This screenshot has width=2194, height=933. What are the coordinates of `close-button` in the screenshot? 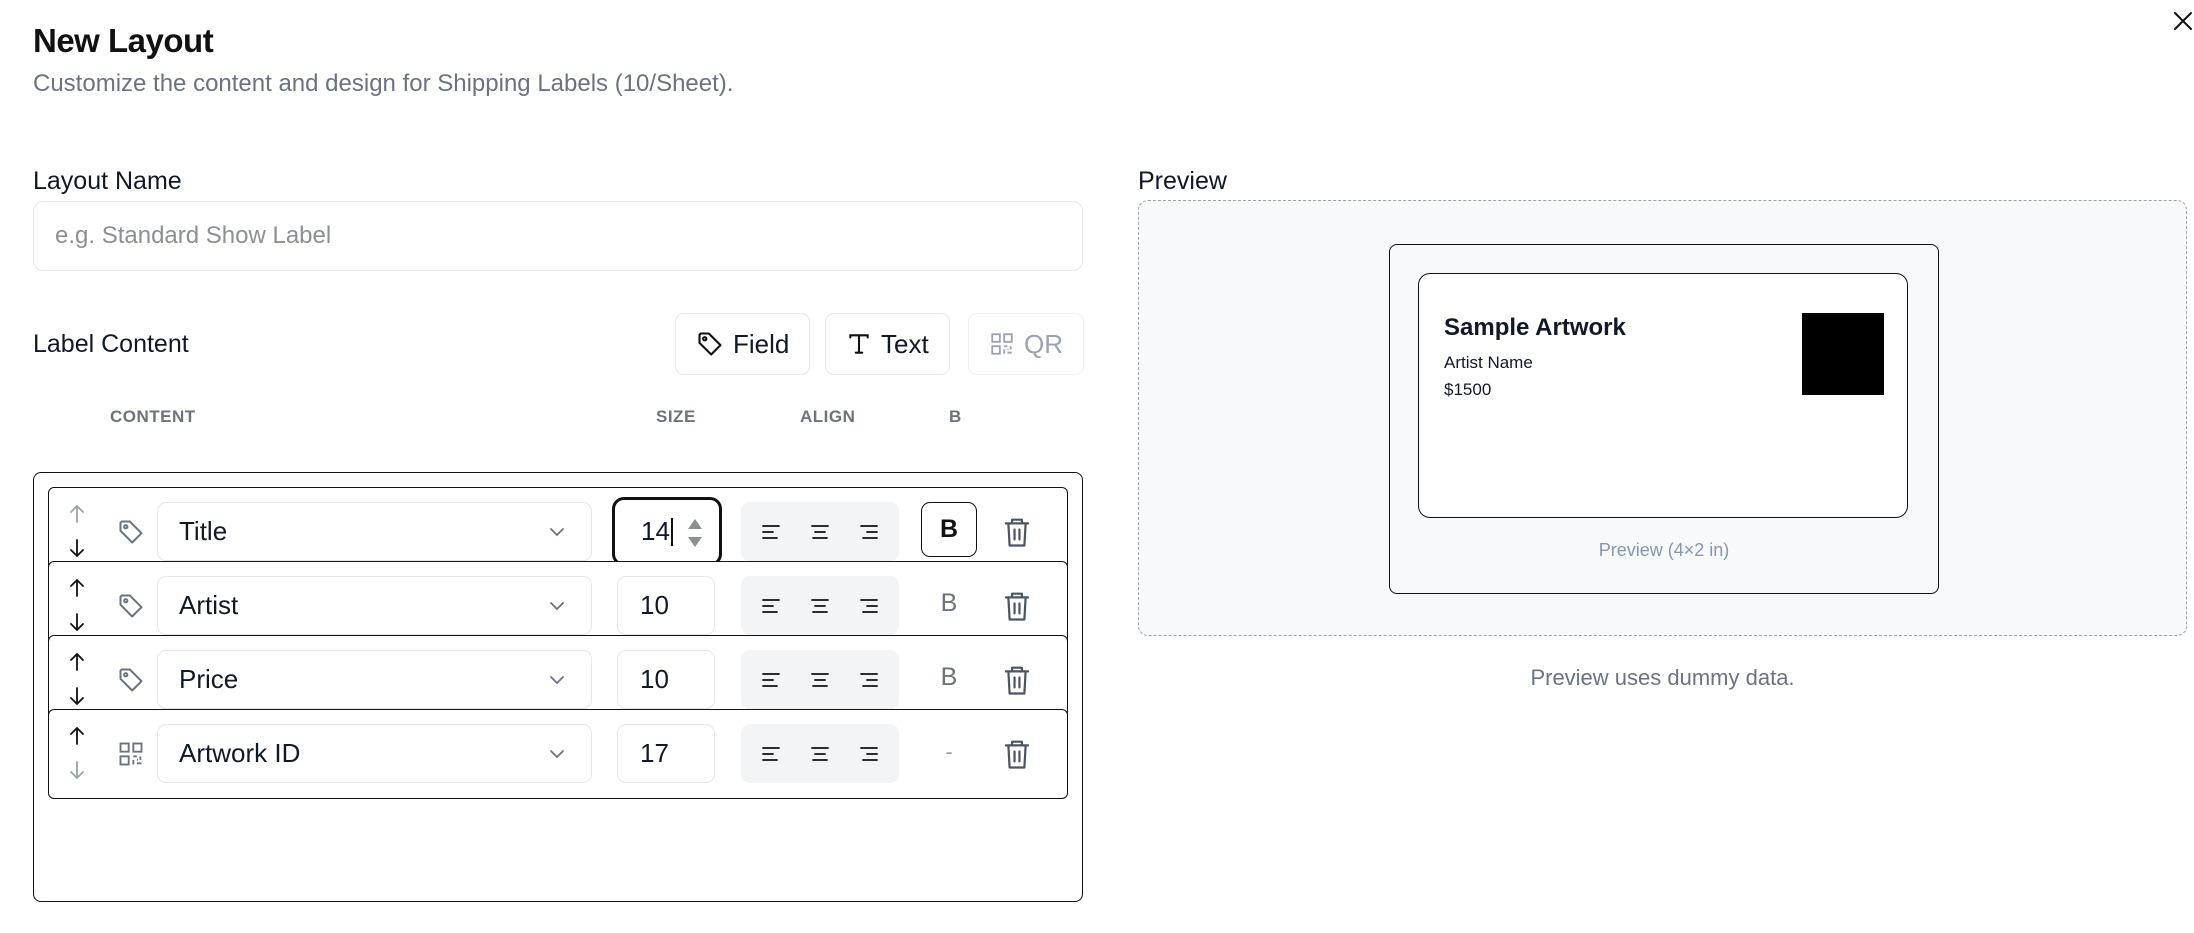 It's located at (2183, 24).